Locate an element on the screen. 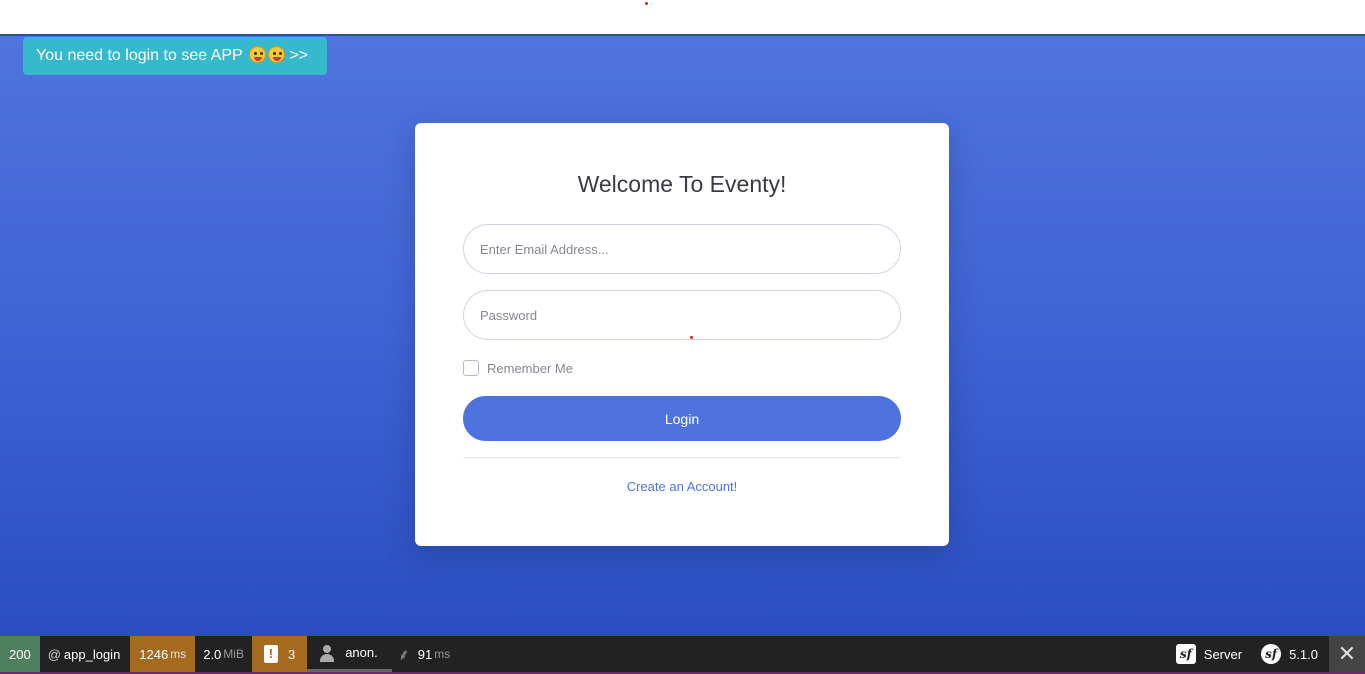 The image size is (1365, 674). logs-badge: ! 3 is located at coordinates (279, 654).